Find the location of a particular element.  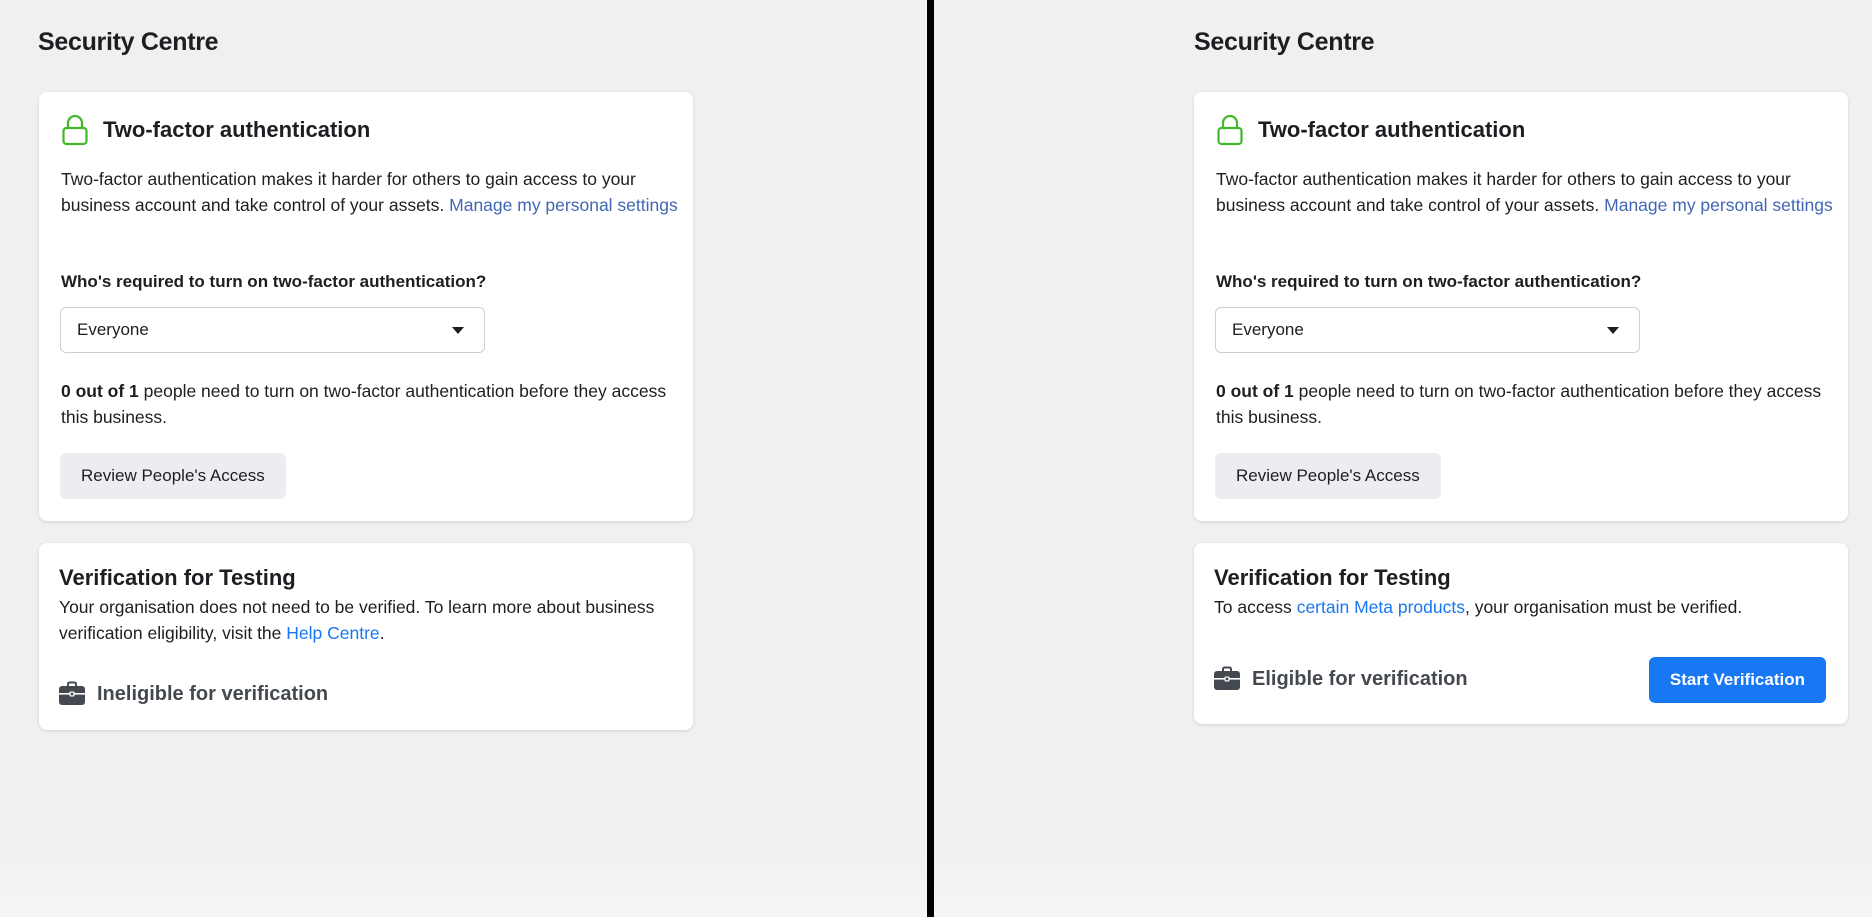

help-centre-link: Help Centre is located at coordinates (332, 633).